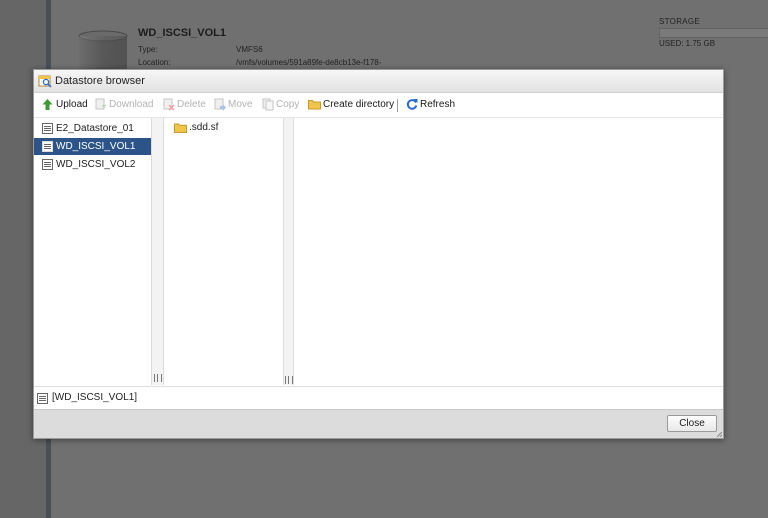  What do you see at coordinates (100, 104) in the screenshot?
I see `download-icon` at bounding box center [100, 104].